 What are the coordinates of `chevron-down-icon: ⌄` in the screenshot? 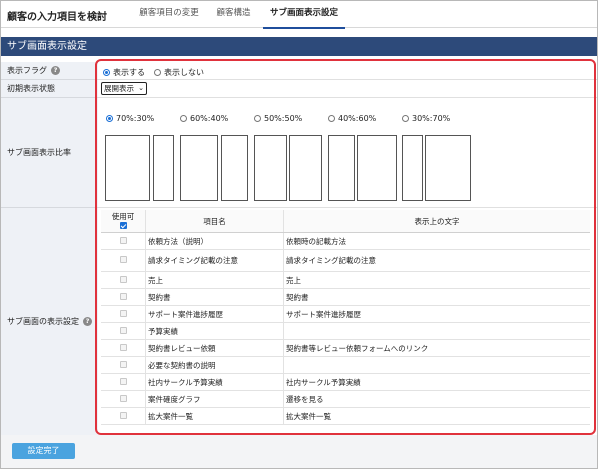 It's located at (141, 88).